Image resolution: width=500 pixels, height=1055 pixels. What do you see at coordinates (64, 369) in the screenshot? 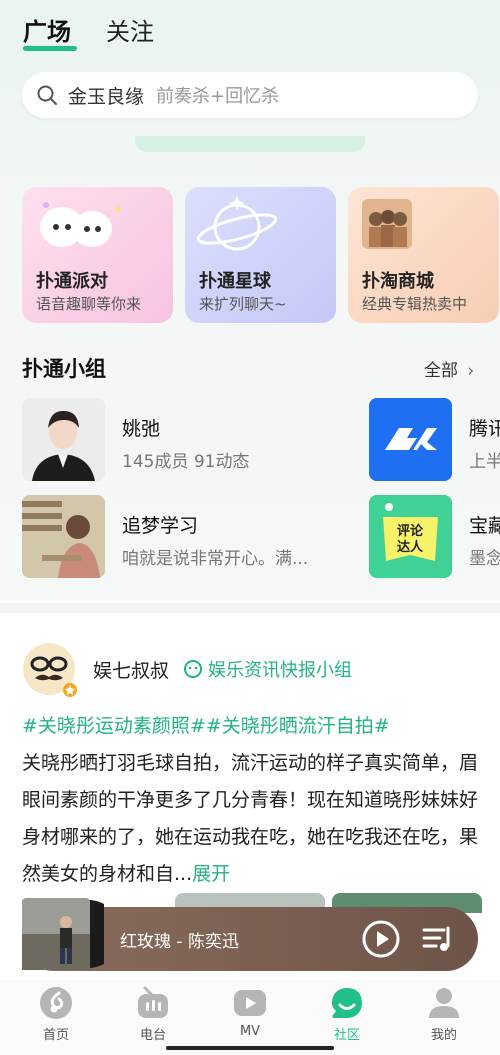
I see `groups-section-title: 扑通小组` at bounding box center [64, 369].